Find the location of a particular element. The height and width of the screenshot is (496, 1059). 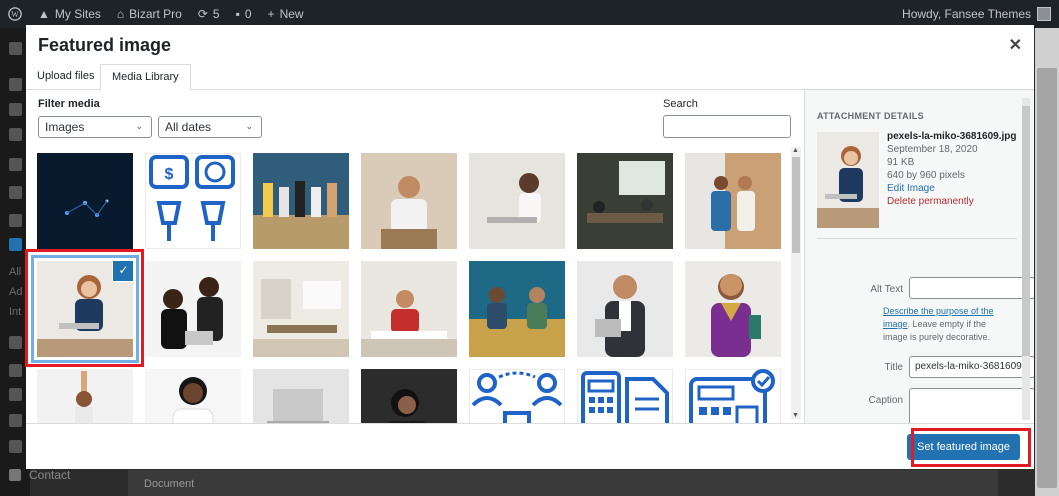

site-name-label: Bizart Pro is located at coordinates (155, 14).